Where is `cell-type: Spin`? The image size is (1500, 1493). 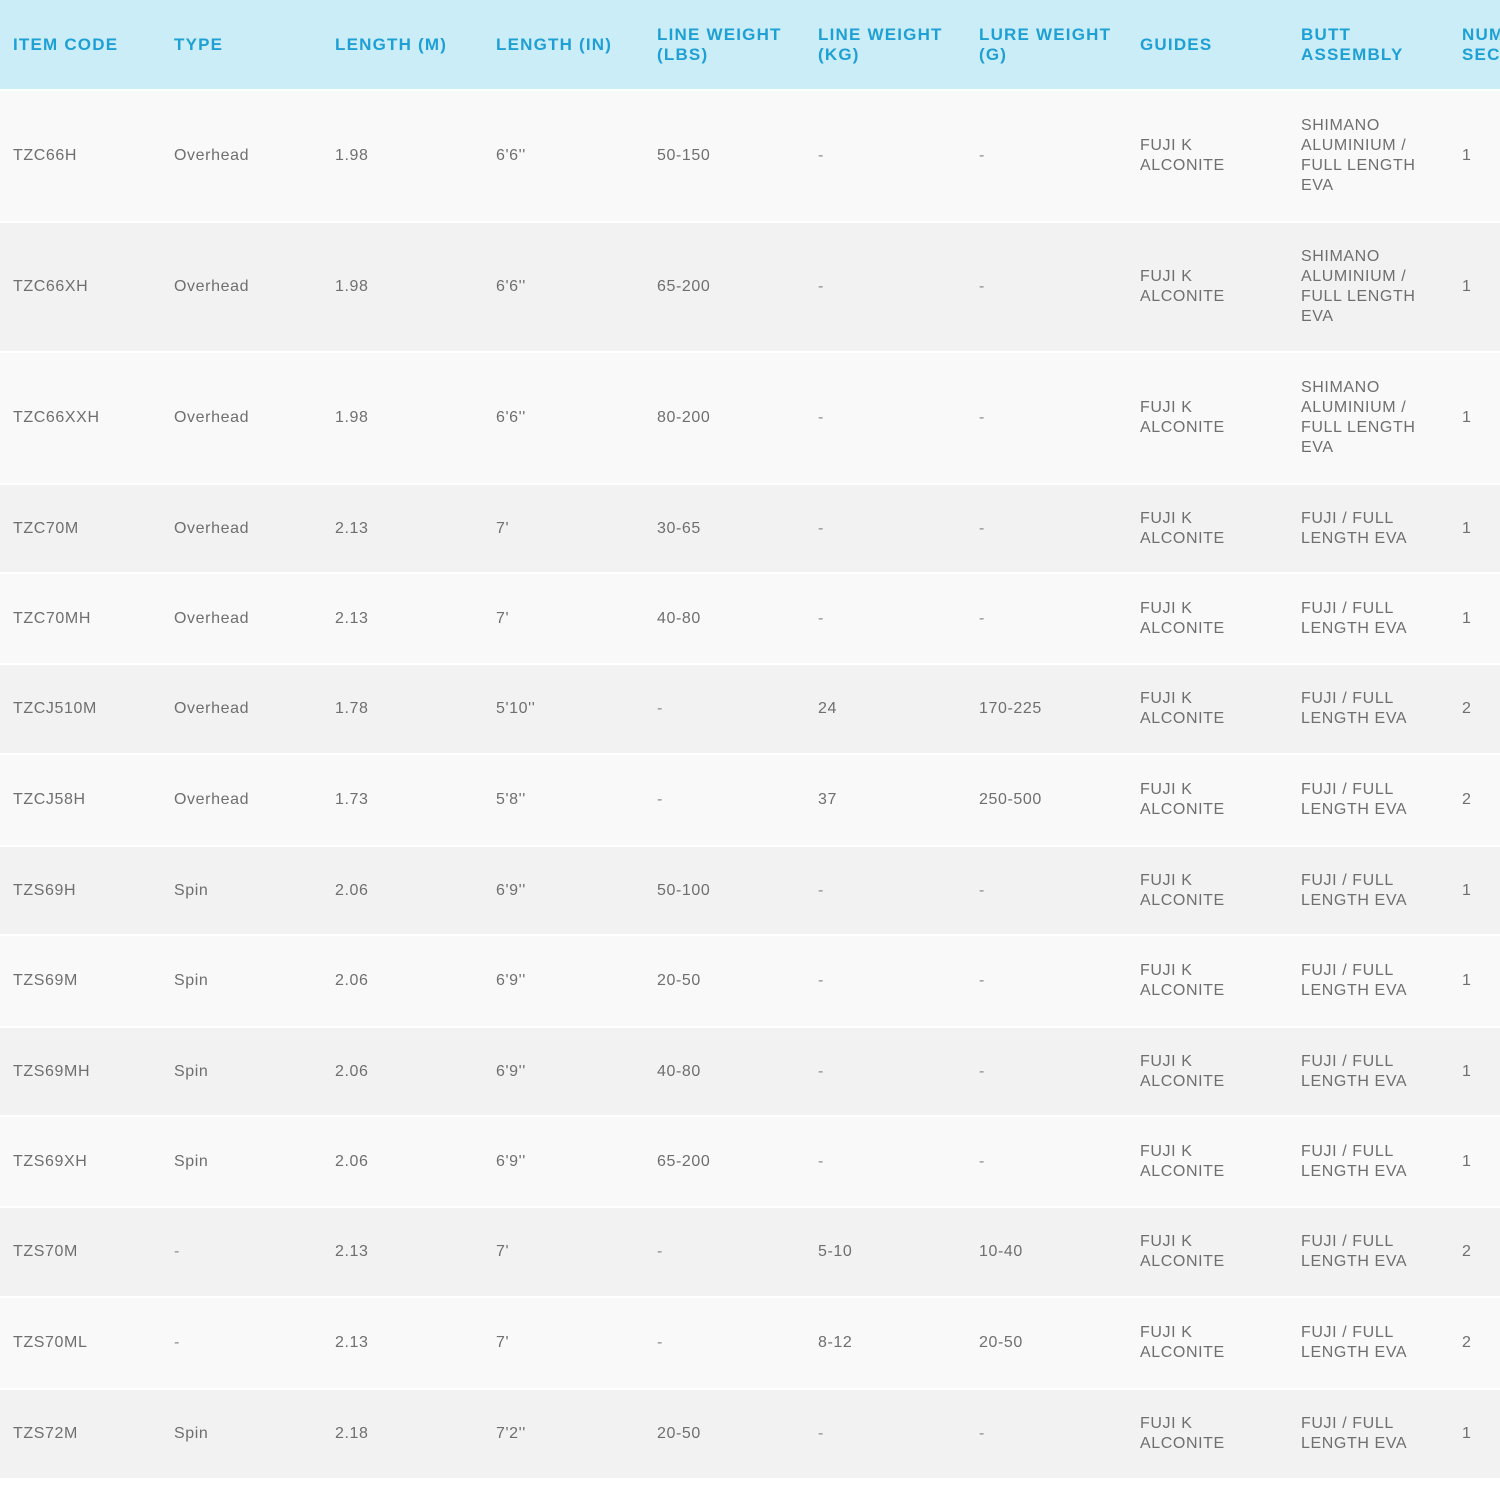
cell-type: Spin is located at coordinates (191, 980).